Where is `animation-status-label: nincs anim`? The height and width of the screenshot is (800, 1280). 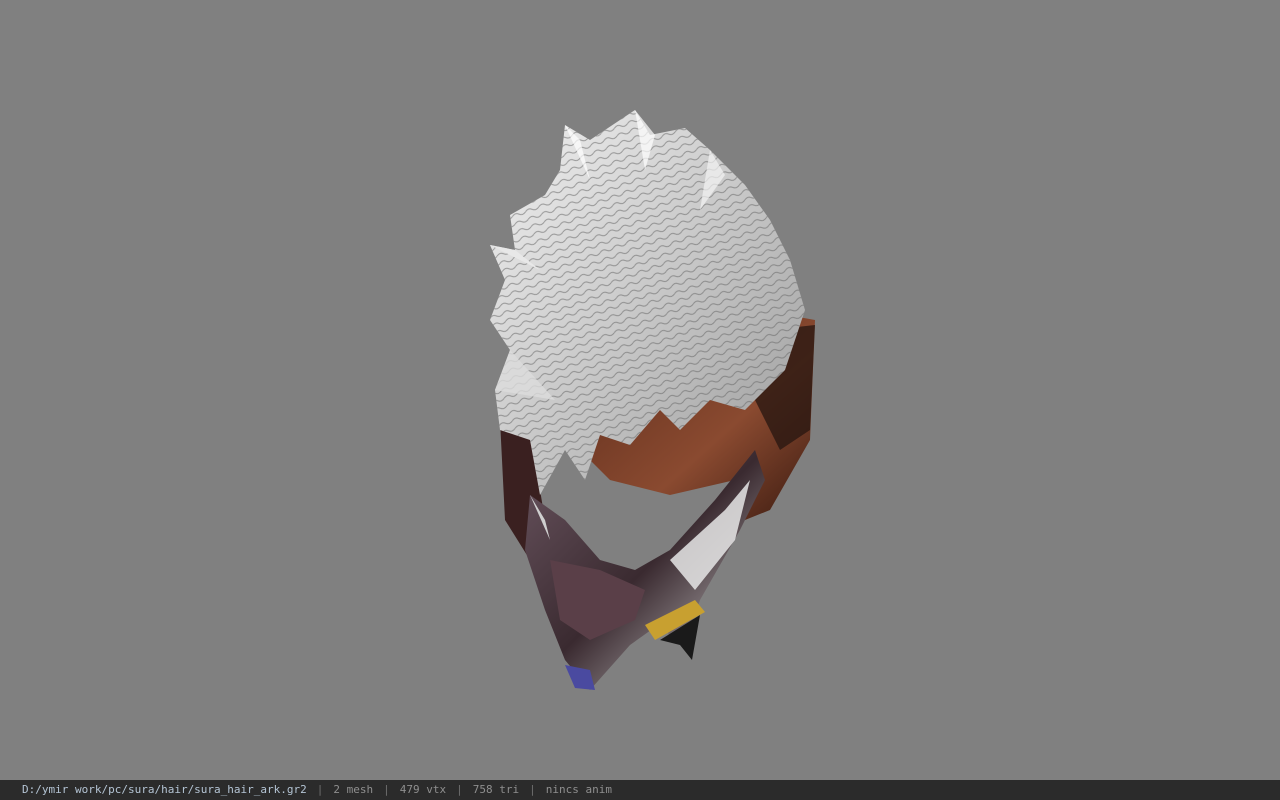 animation-status-label: nincs anim is located at coordinates (578, 789).